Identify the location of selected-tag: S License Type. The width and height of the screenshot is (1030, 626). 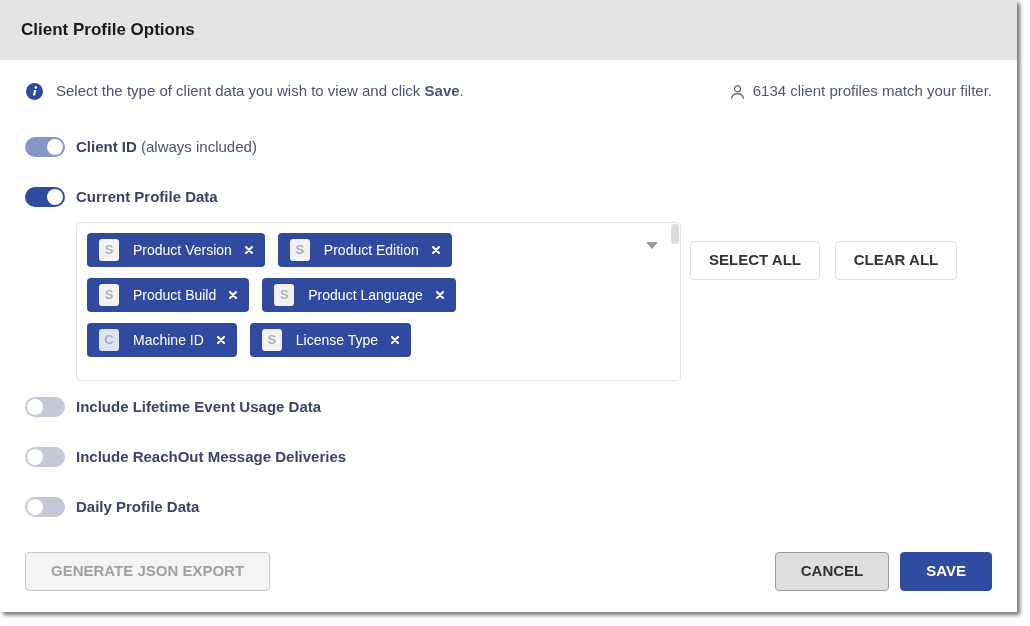
(330, 340).